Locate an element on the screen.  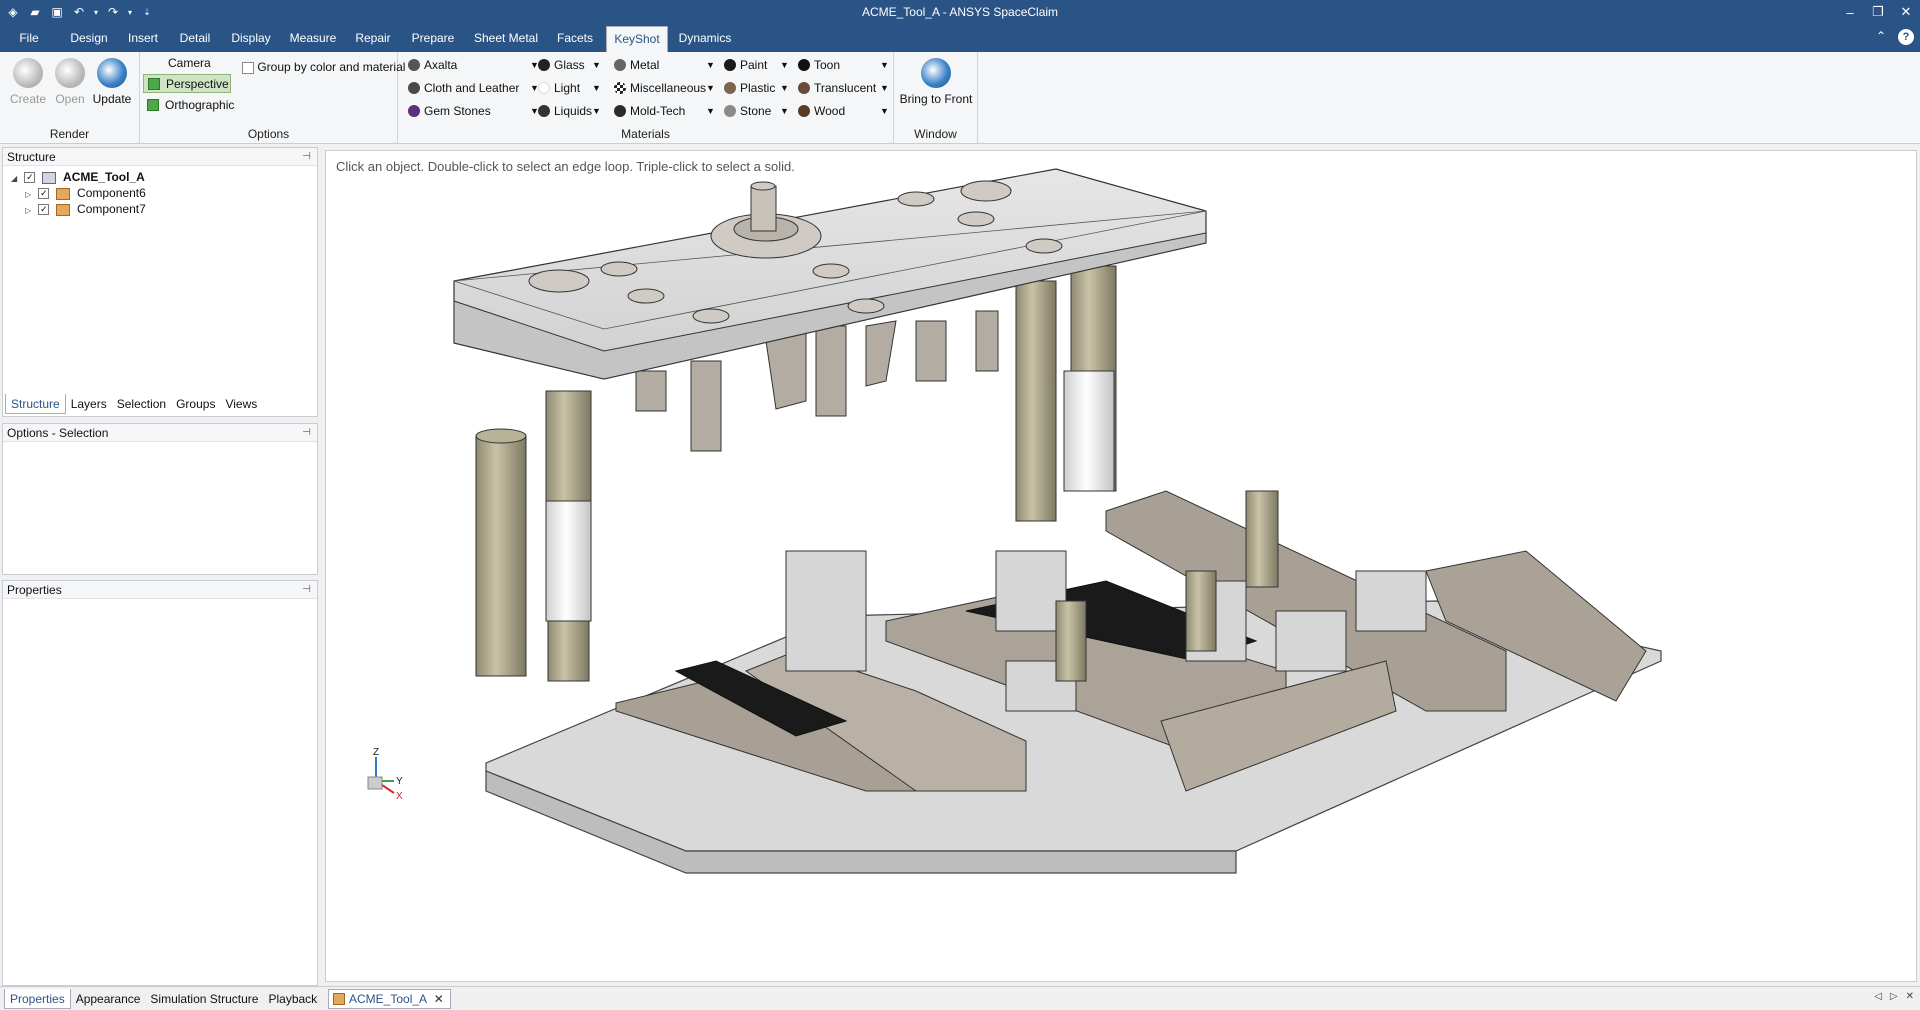
tree-item-component6: ▷ ✓ Component6 is located at coordinates (85, 193).